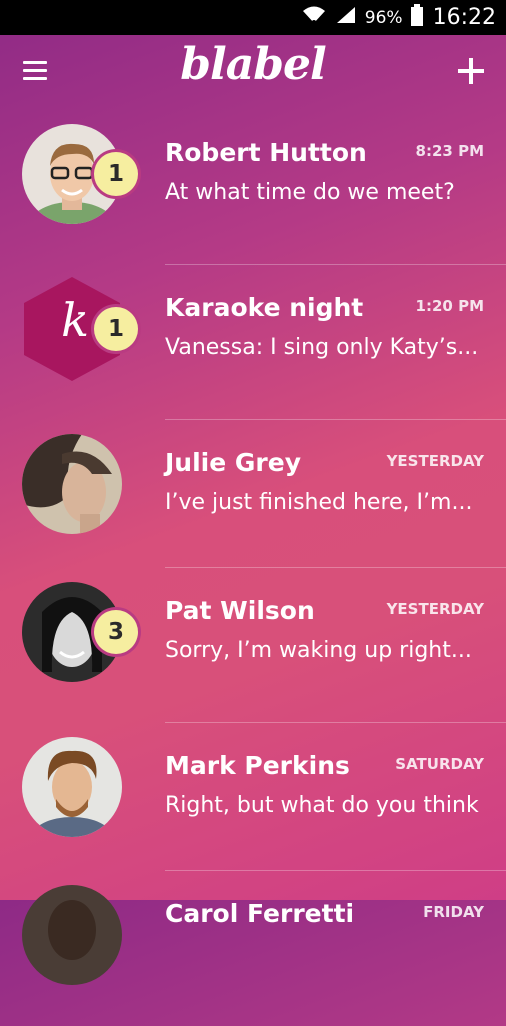 Image resolution: width=506 pixels, height=1026 pixels. Describe the element at coordinates (449, 151) in the screenshot. I see `message-time: 8:23 PM` at that location.